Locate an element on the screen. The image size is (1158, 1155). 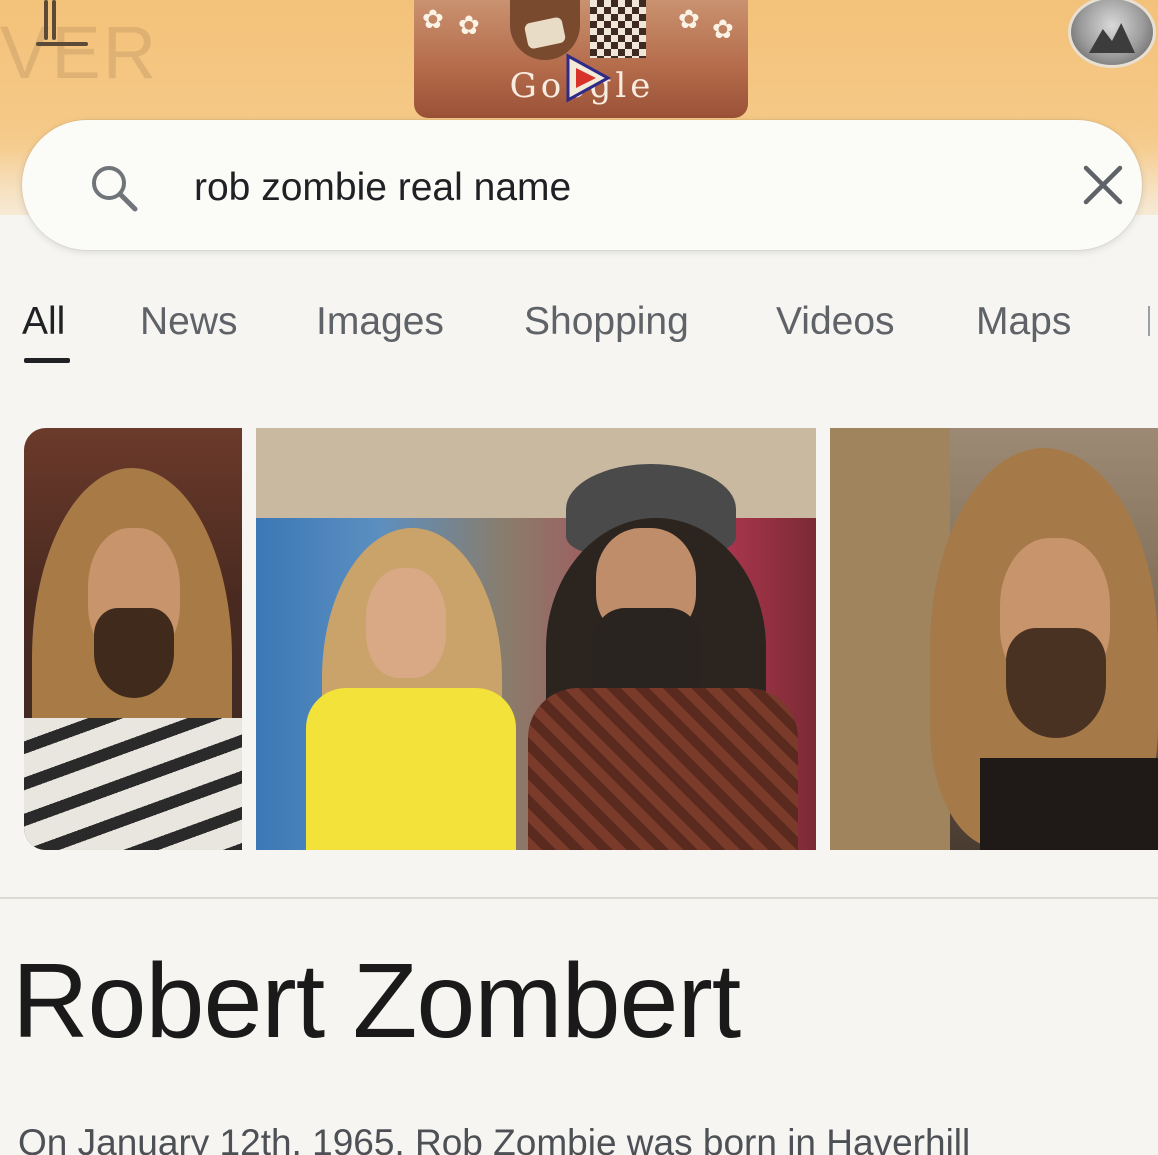
play-icon is located at coordinates (588, 78).